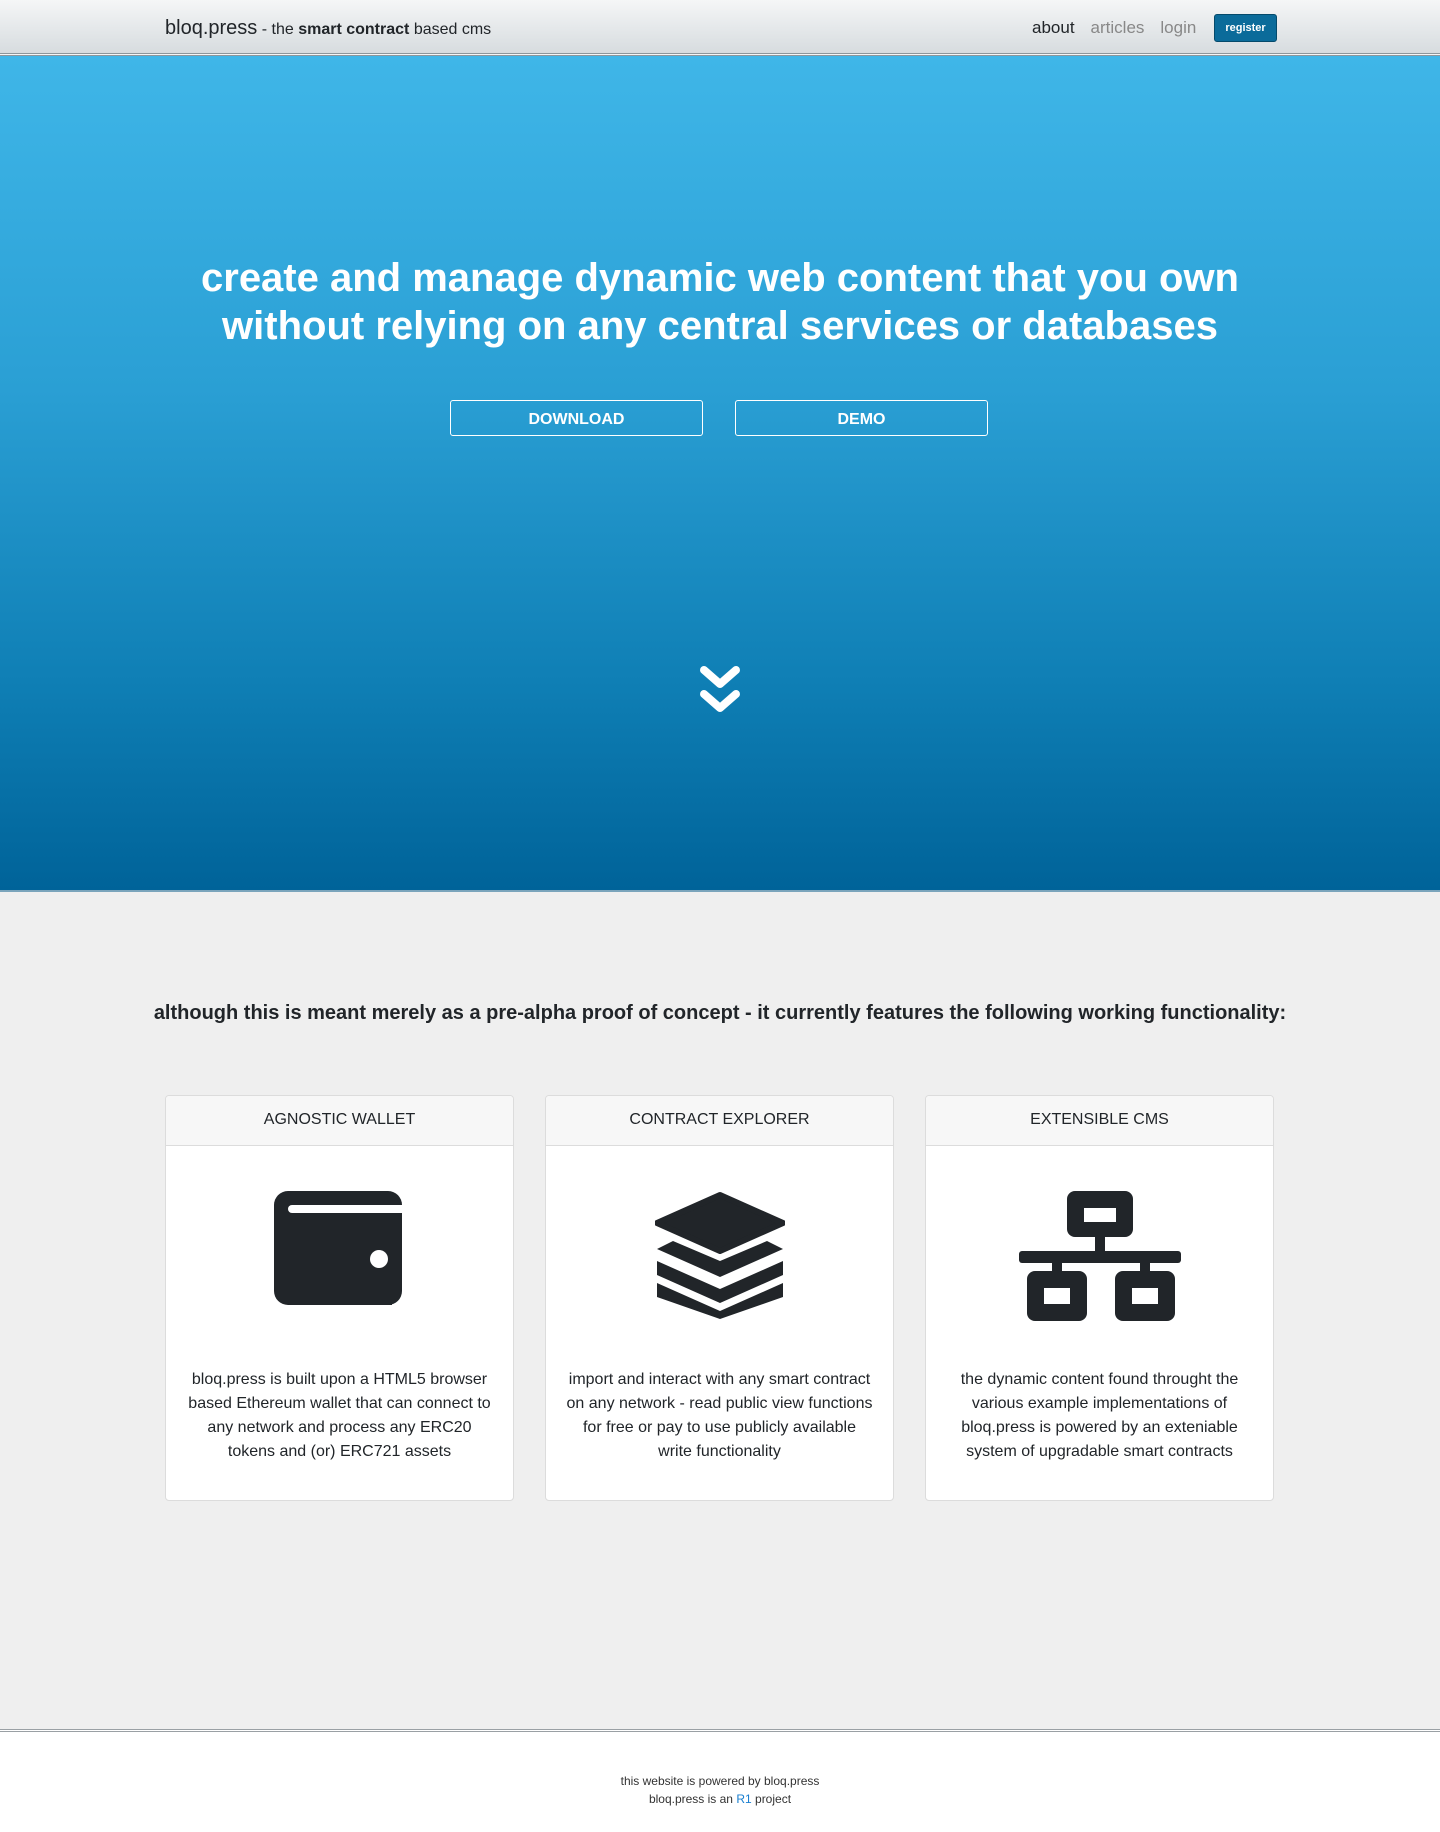 This screenshot has height=1832, width=1440. I want to click on nav-link-about: about, so click(1053, 28).